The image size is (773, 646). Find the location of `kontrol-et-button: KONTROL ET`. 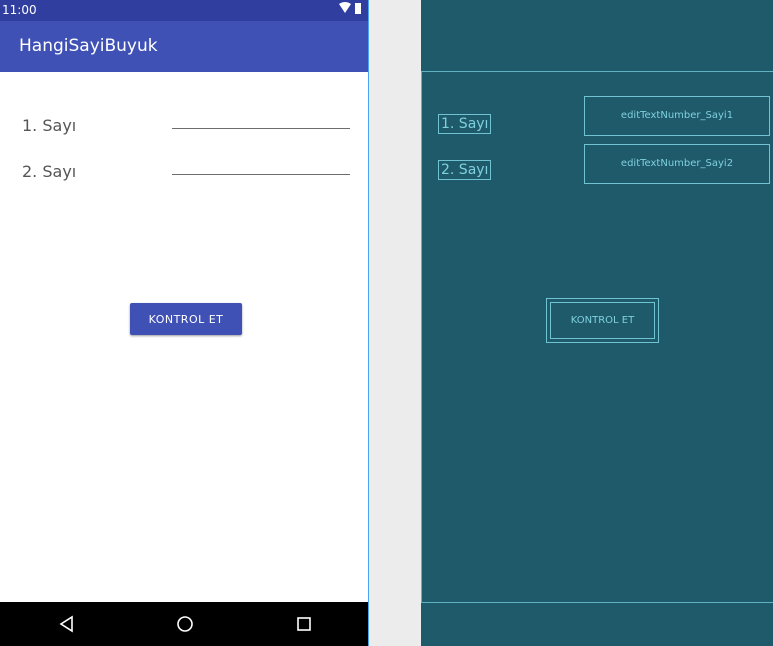

kontrol-et-button: KONTROL ET is located at coordinates (186, 319).